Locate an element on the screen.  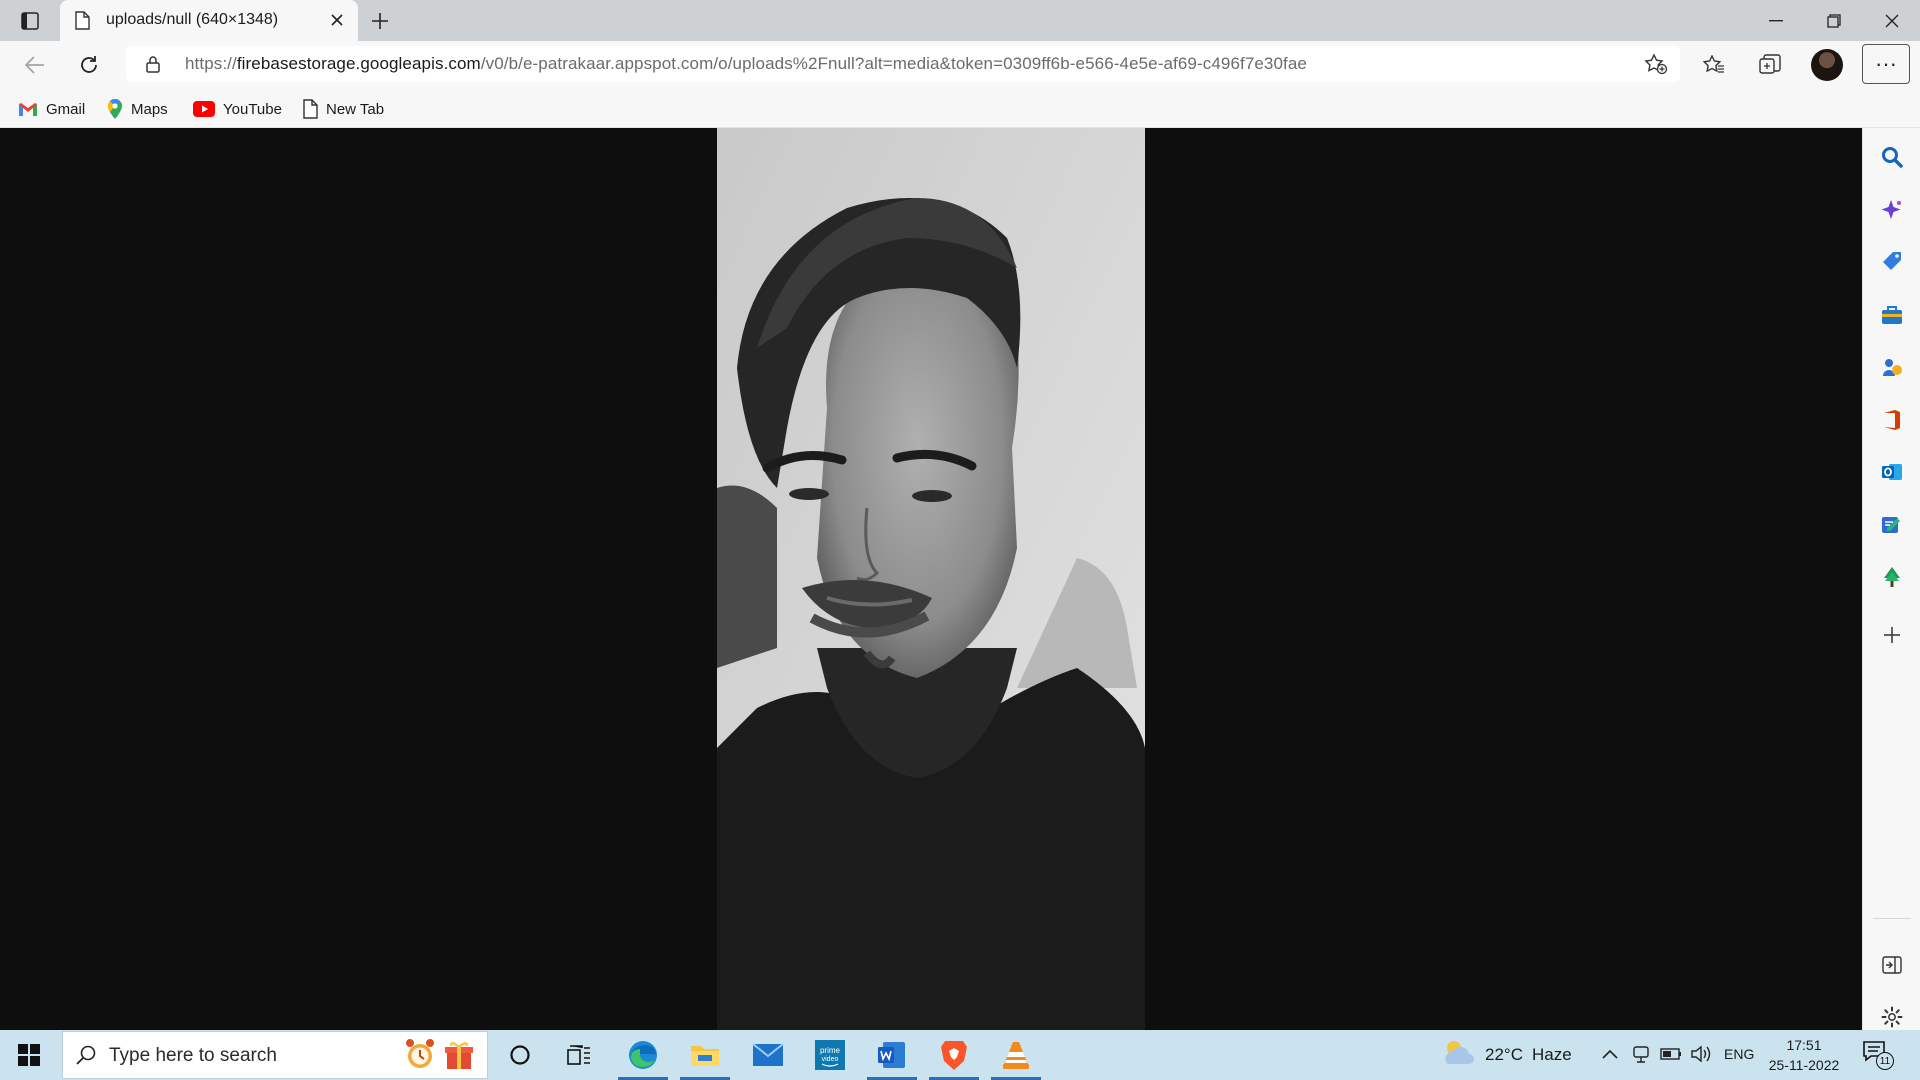
refresh-button is located at coordinates (89, 65).